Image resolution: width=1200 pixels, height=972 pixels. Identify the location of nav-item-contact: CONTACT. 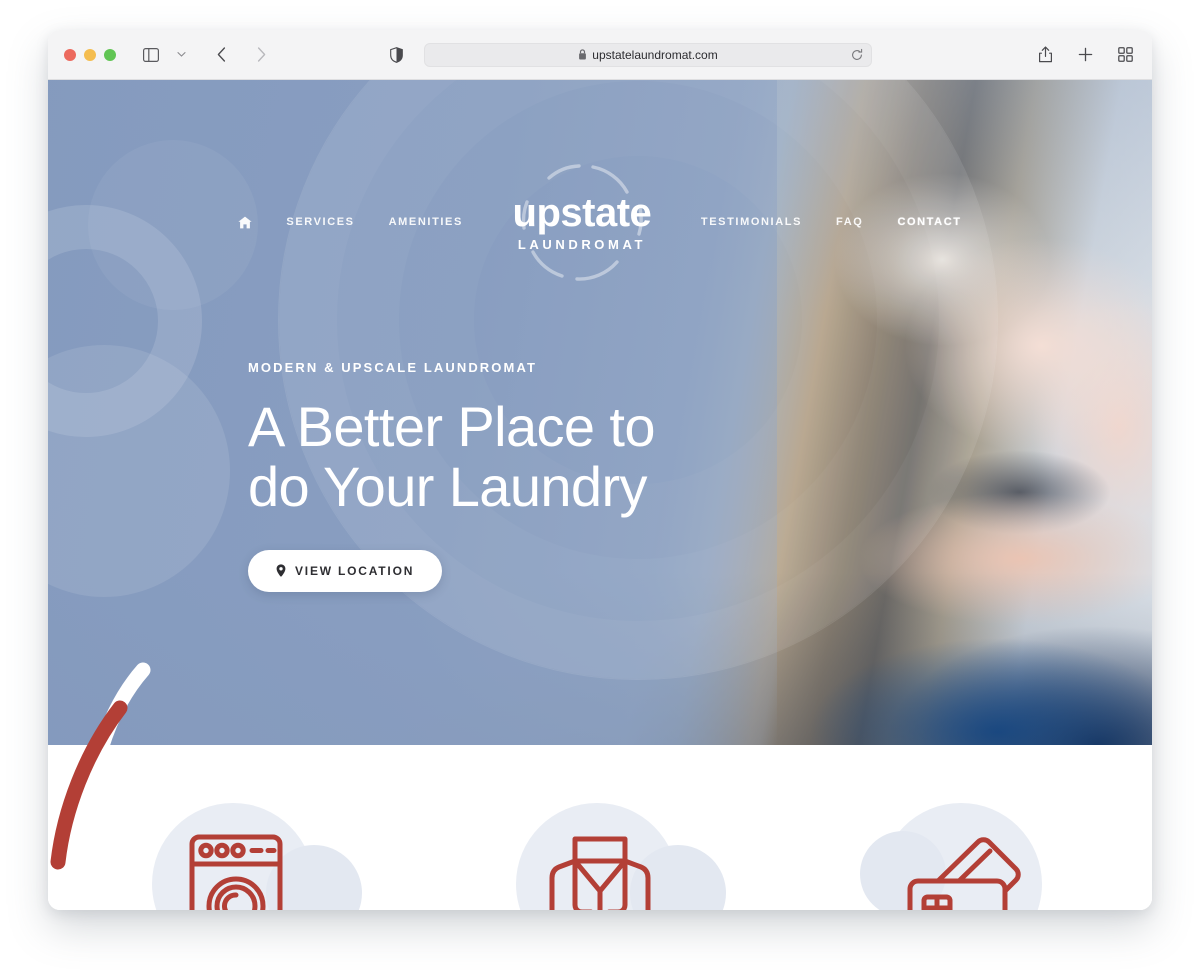
(929, 222).